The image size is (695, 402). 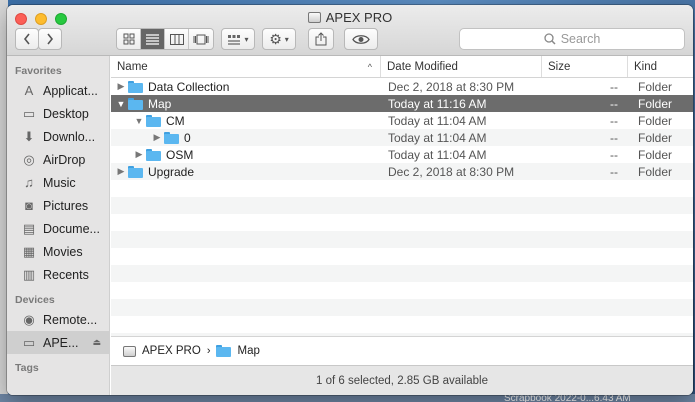 I want to click on sidebar-item-airdrop: ◎ AirDrop, so click(x=58, y=159).